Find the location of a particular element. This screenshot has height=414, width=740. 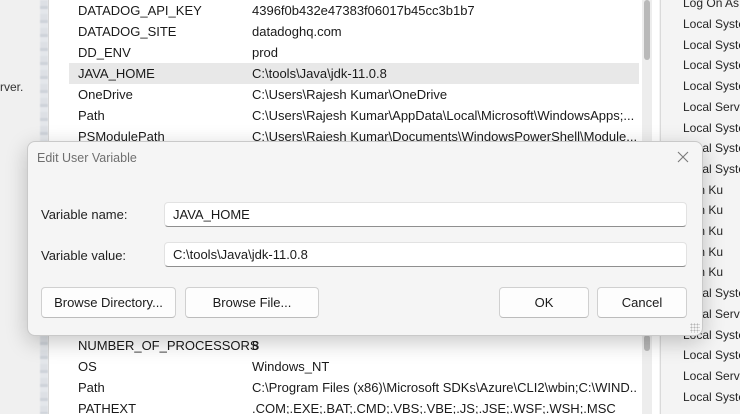

ok-button: OK is located at coordinates (544, 302).